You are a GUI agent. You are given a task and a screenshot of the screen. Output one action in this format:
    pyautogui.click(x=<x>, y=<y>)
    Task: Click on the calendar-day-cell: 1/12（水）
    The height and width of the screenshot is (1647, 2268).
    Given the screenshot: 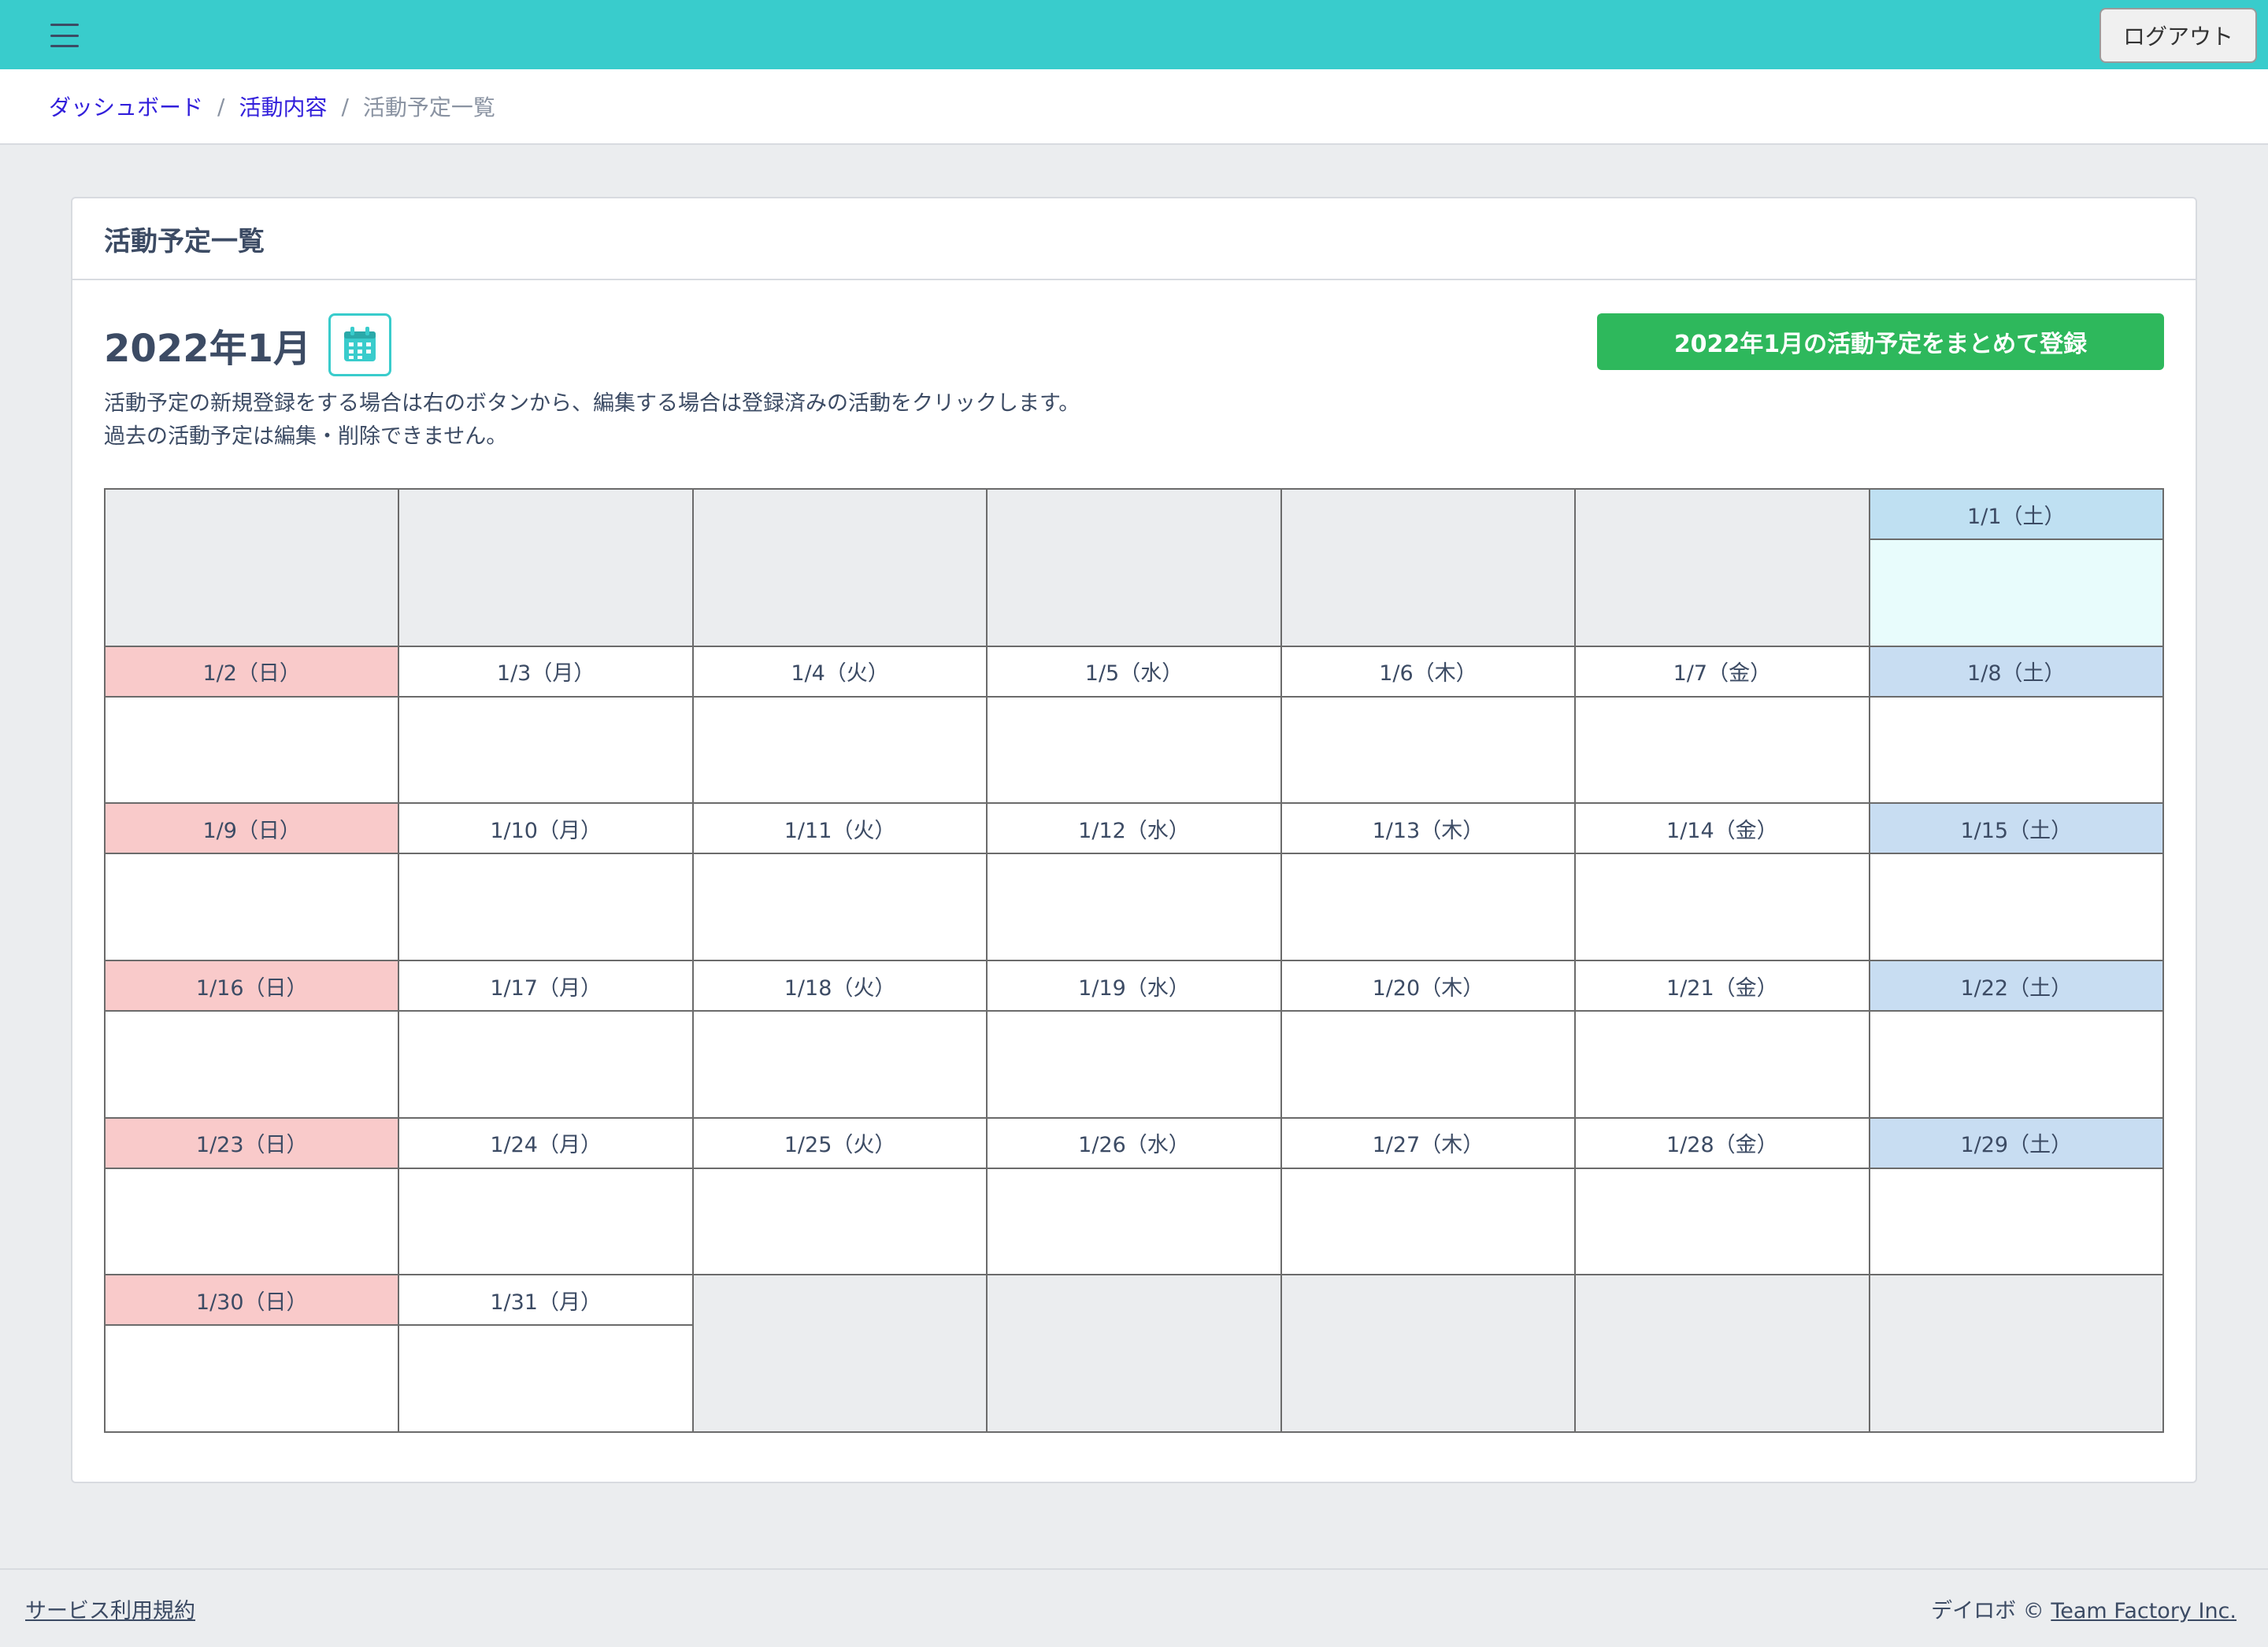 What is the action you would take?
    pyautogui.click(x=1135, y=883)
    